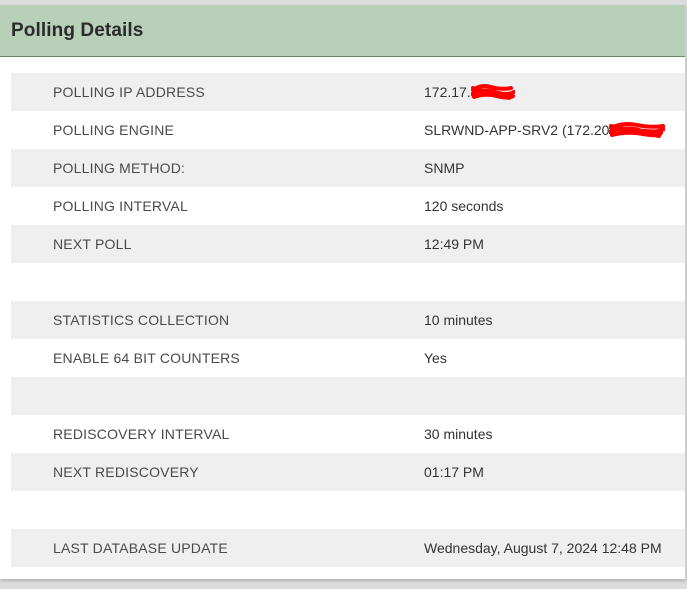 The image size is (687, 589). What do you see at coordinates (435, 358) in the screenshot?
I see `row-value: Yes` at bounding box center [435, 358].